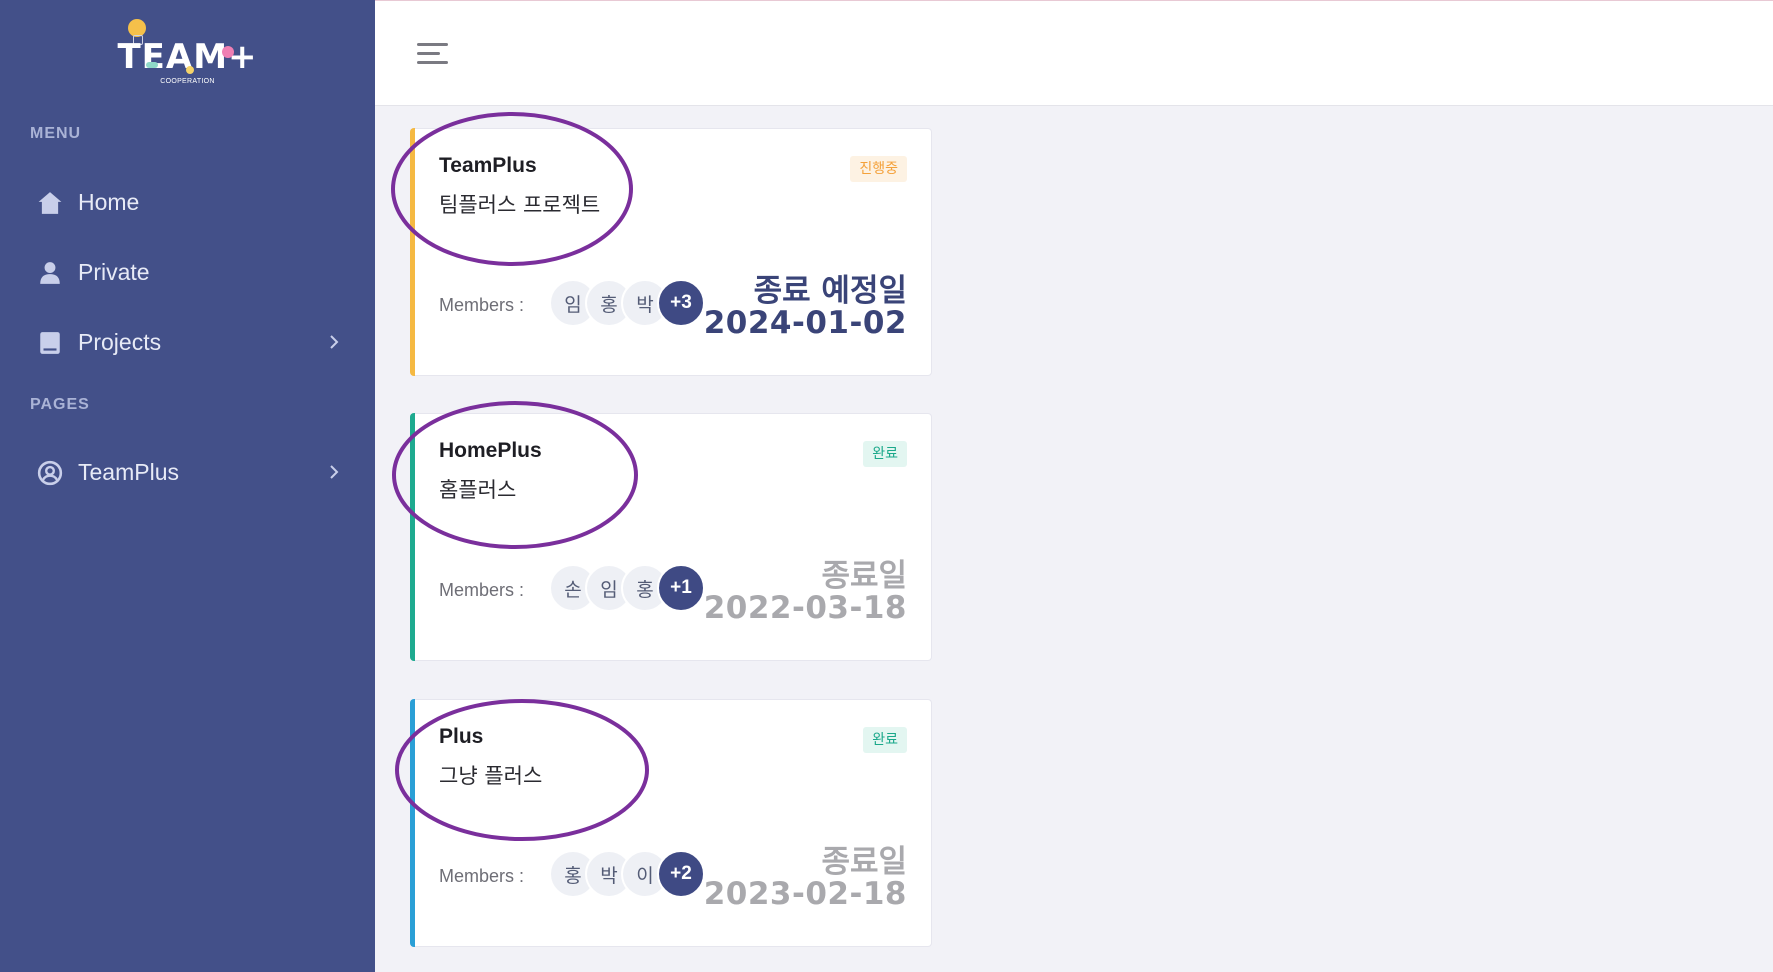 This screenshot has height=972, width=1773. I want to click on logo-subtitle: COOPERATION, so click(187, 81).